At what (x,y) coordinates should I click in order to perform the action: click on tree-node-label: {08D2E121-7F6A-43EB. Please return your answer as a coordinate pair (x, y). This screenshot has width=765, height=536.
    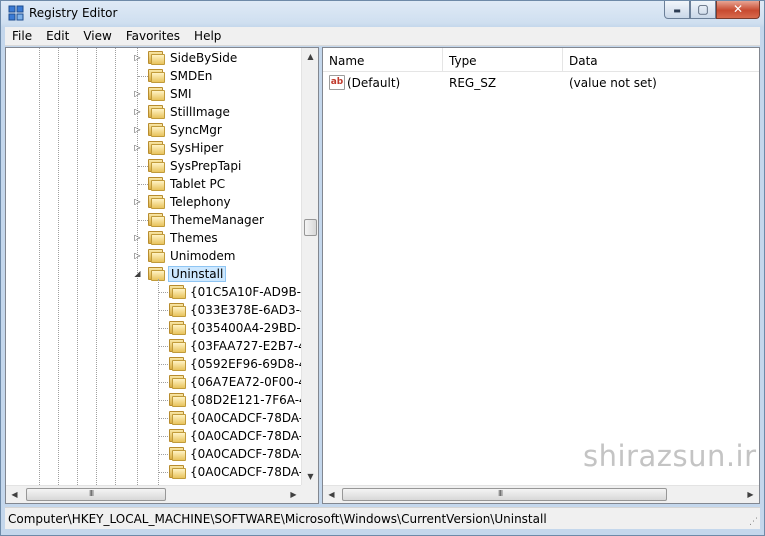
    Looking at the image, I should click on (246, 400).